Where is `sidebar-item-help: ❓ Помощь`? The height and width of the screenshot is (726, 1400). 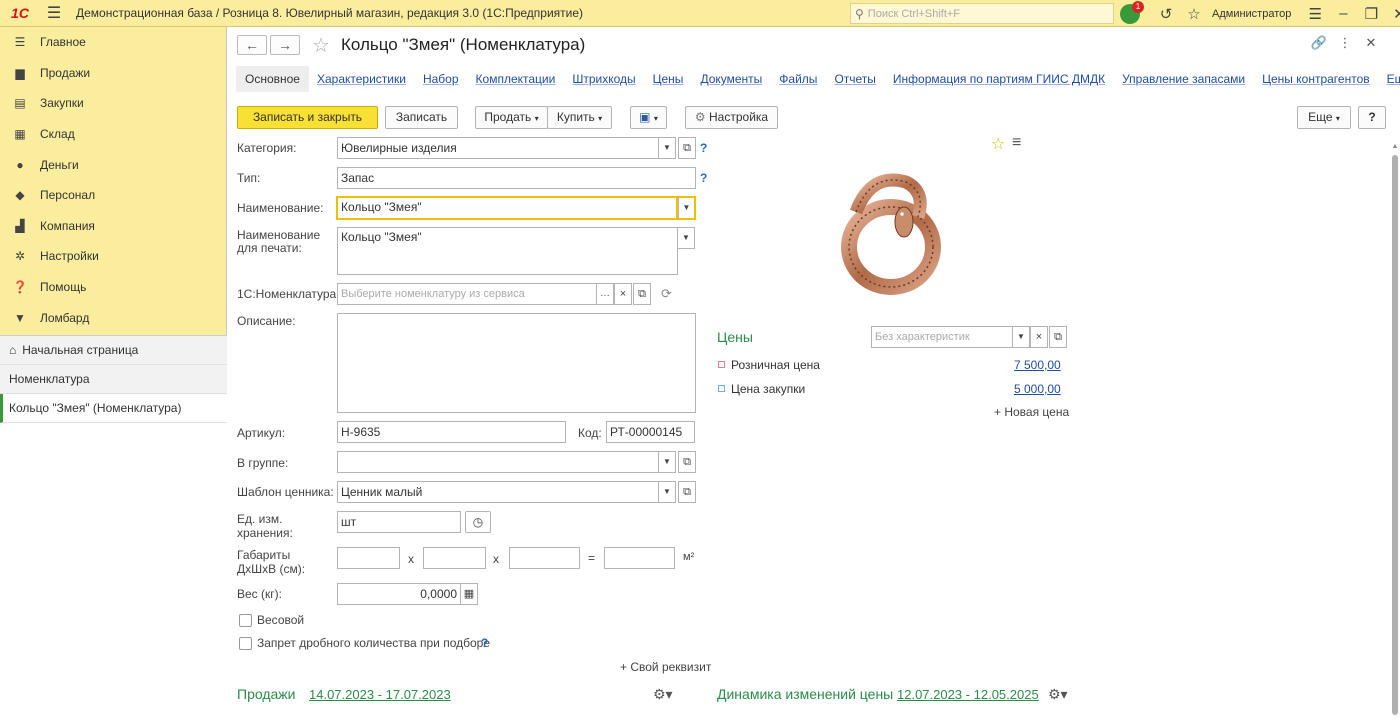
sidebar-item-help: ❓ Помощь is located at coordinates (113, 287).